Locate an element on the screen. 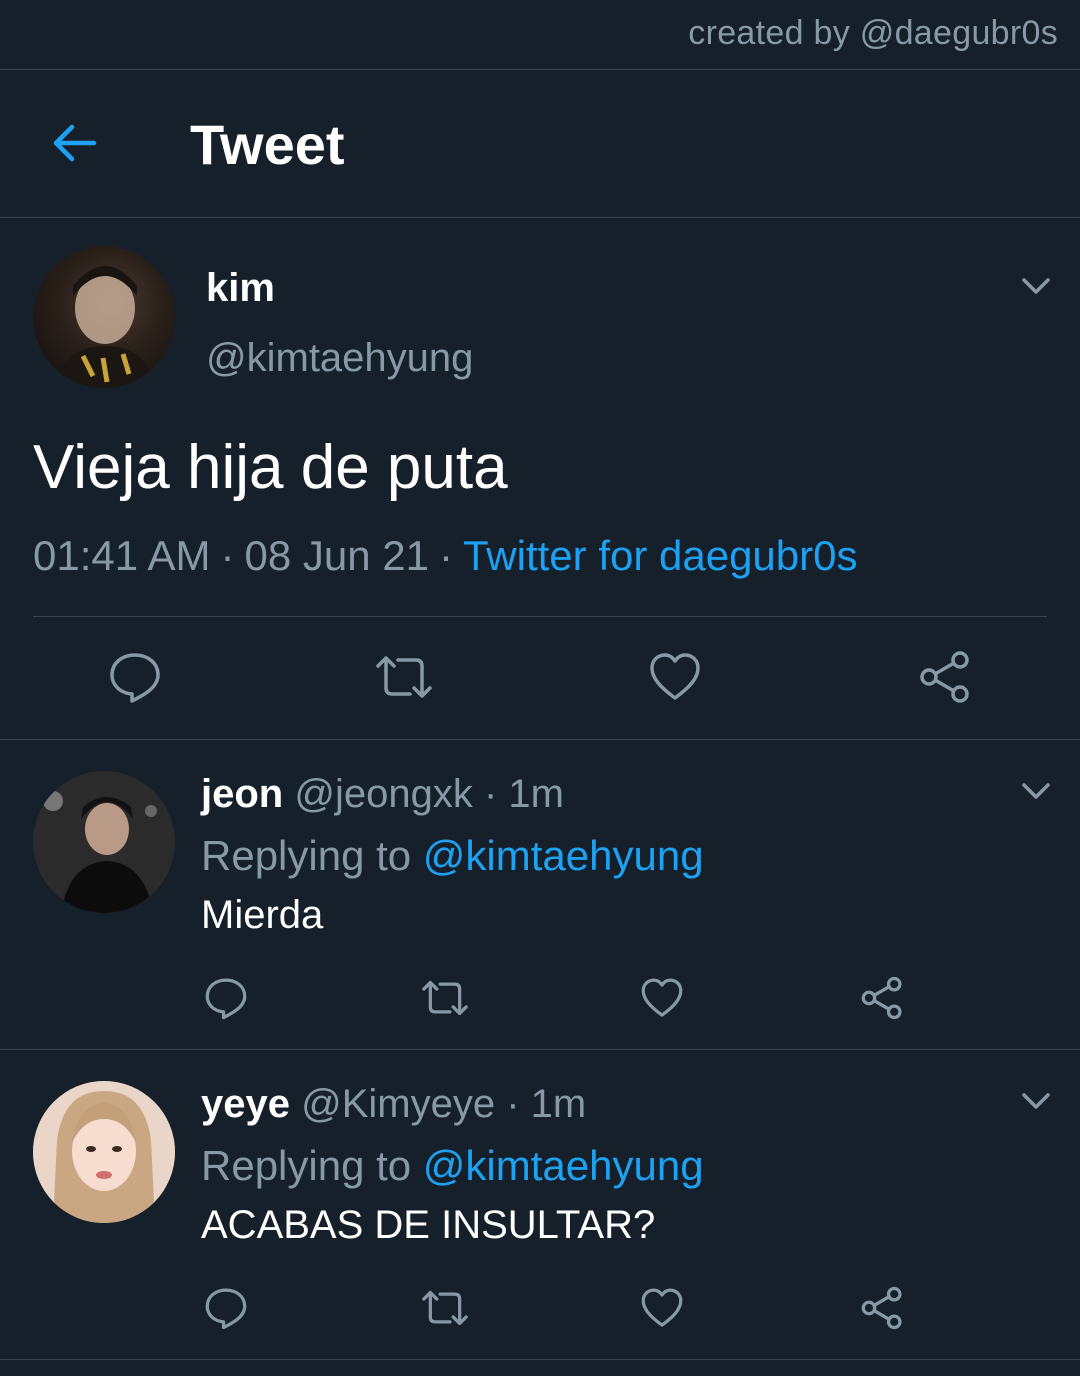 The height and width of the screenshot is (1376, 1080). credit-text: created by @daegubr0s is located at coordinates (873, 33).